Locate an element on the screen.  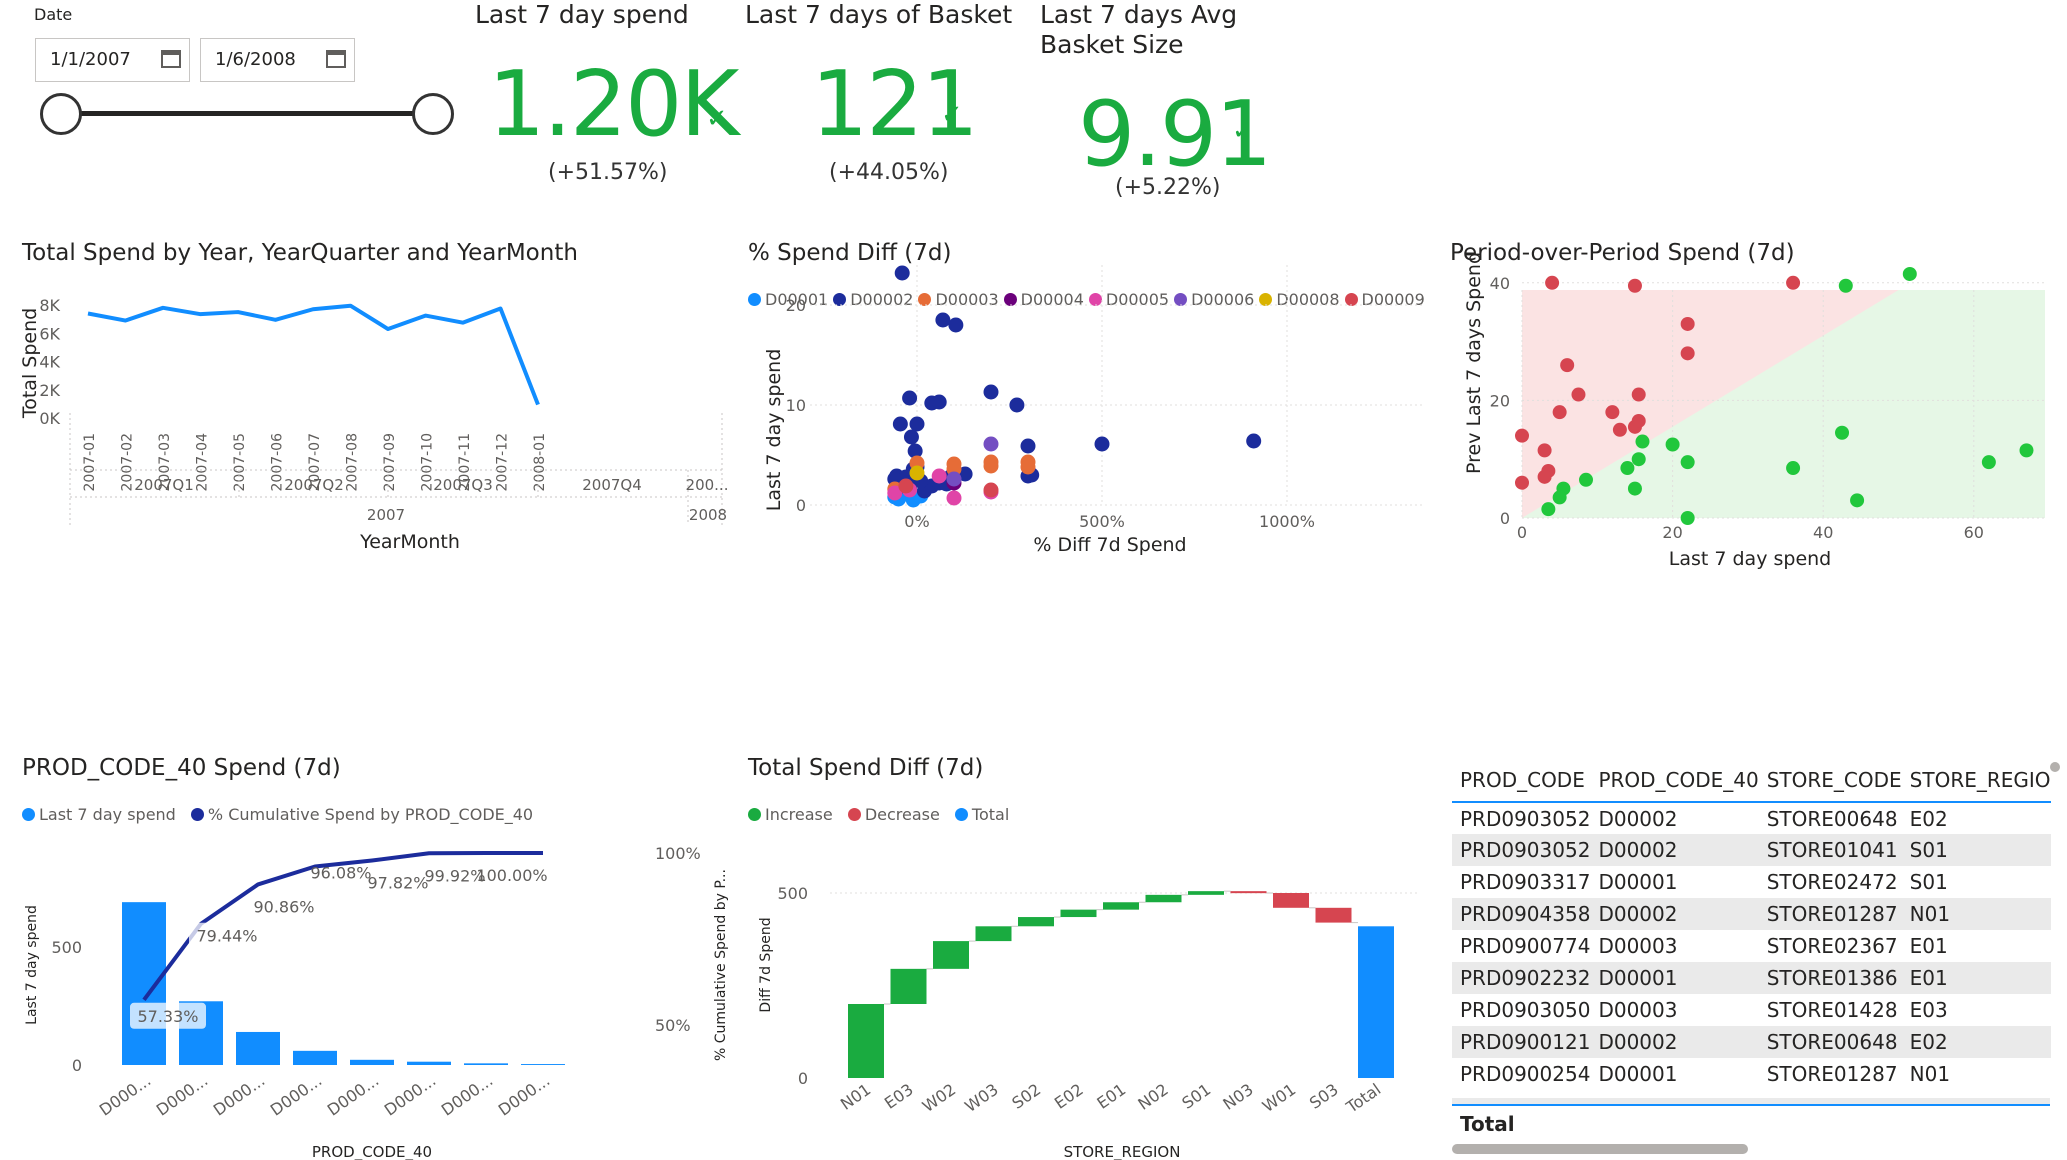
table-row: PRD0903052 D00002 STORE01041 S01 is located at coordinates (1751, 850).